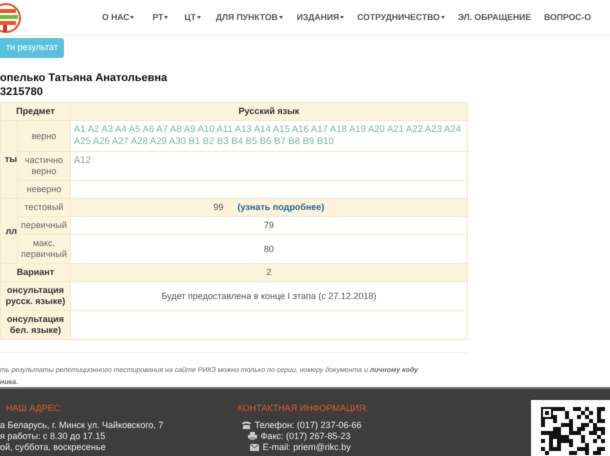 The height and width of the screenshot is (456, 610). I want to click on nav-link: ДЛЯ ПУНКТОВ, so click(249, 17).